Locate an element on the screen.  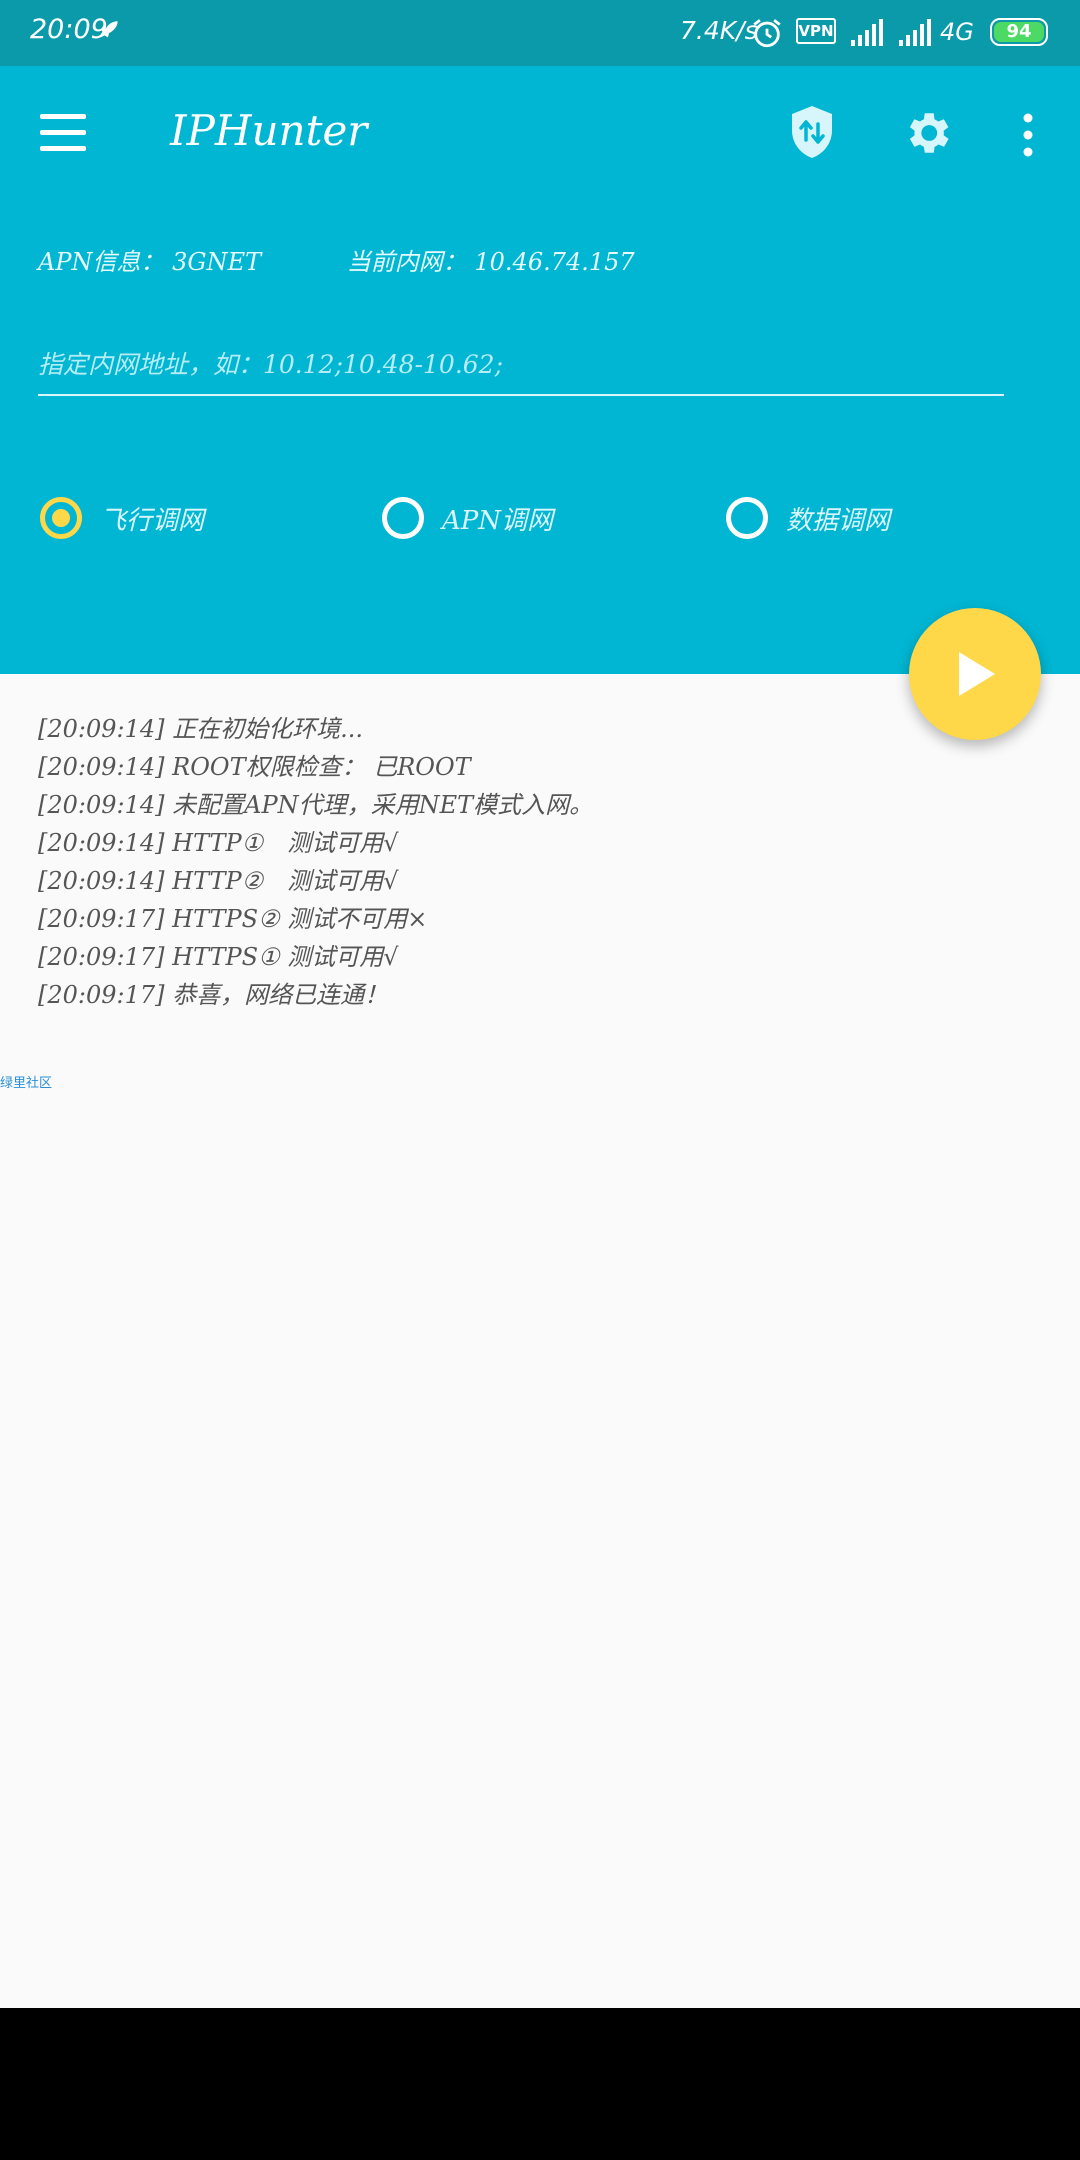
start-button is located at coordinates (975, 674).